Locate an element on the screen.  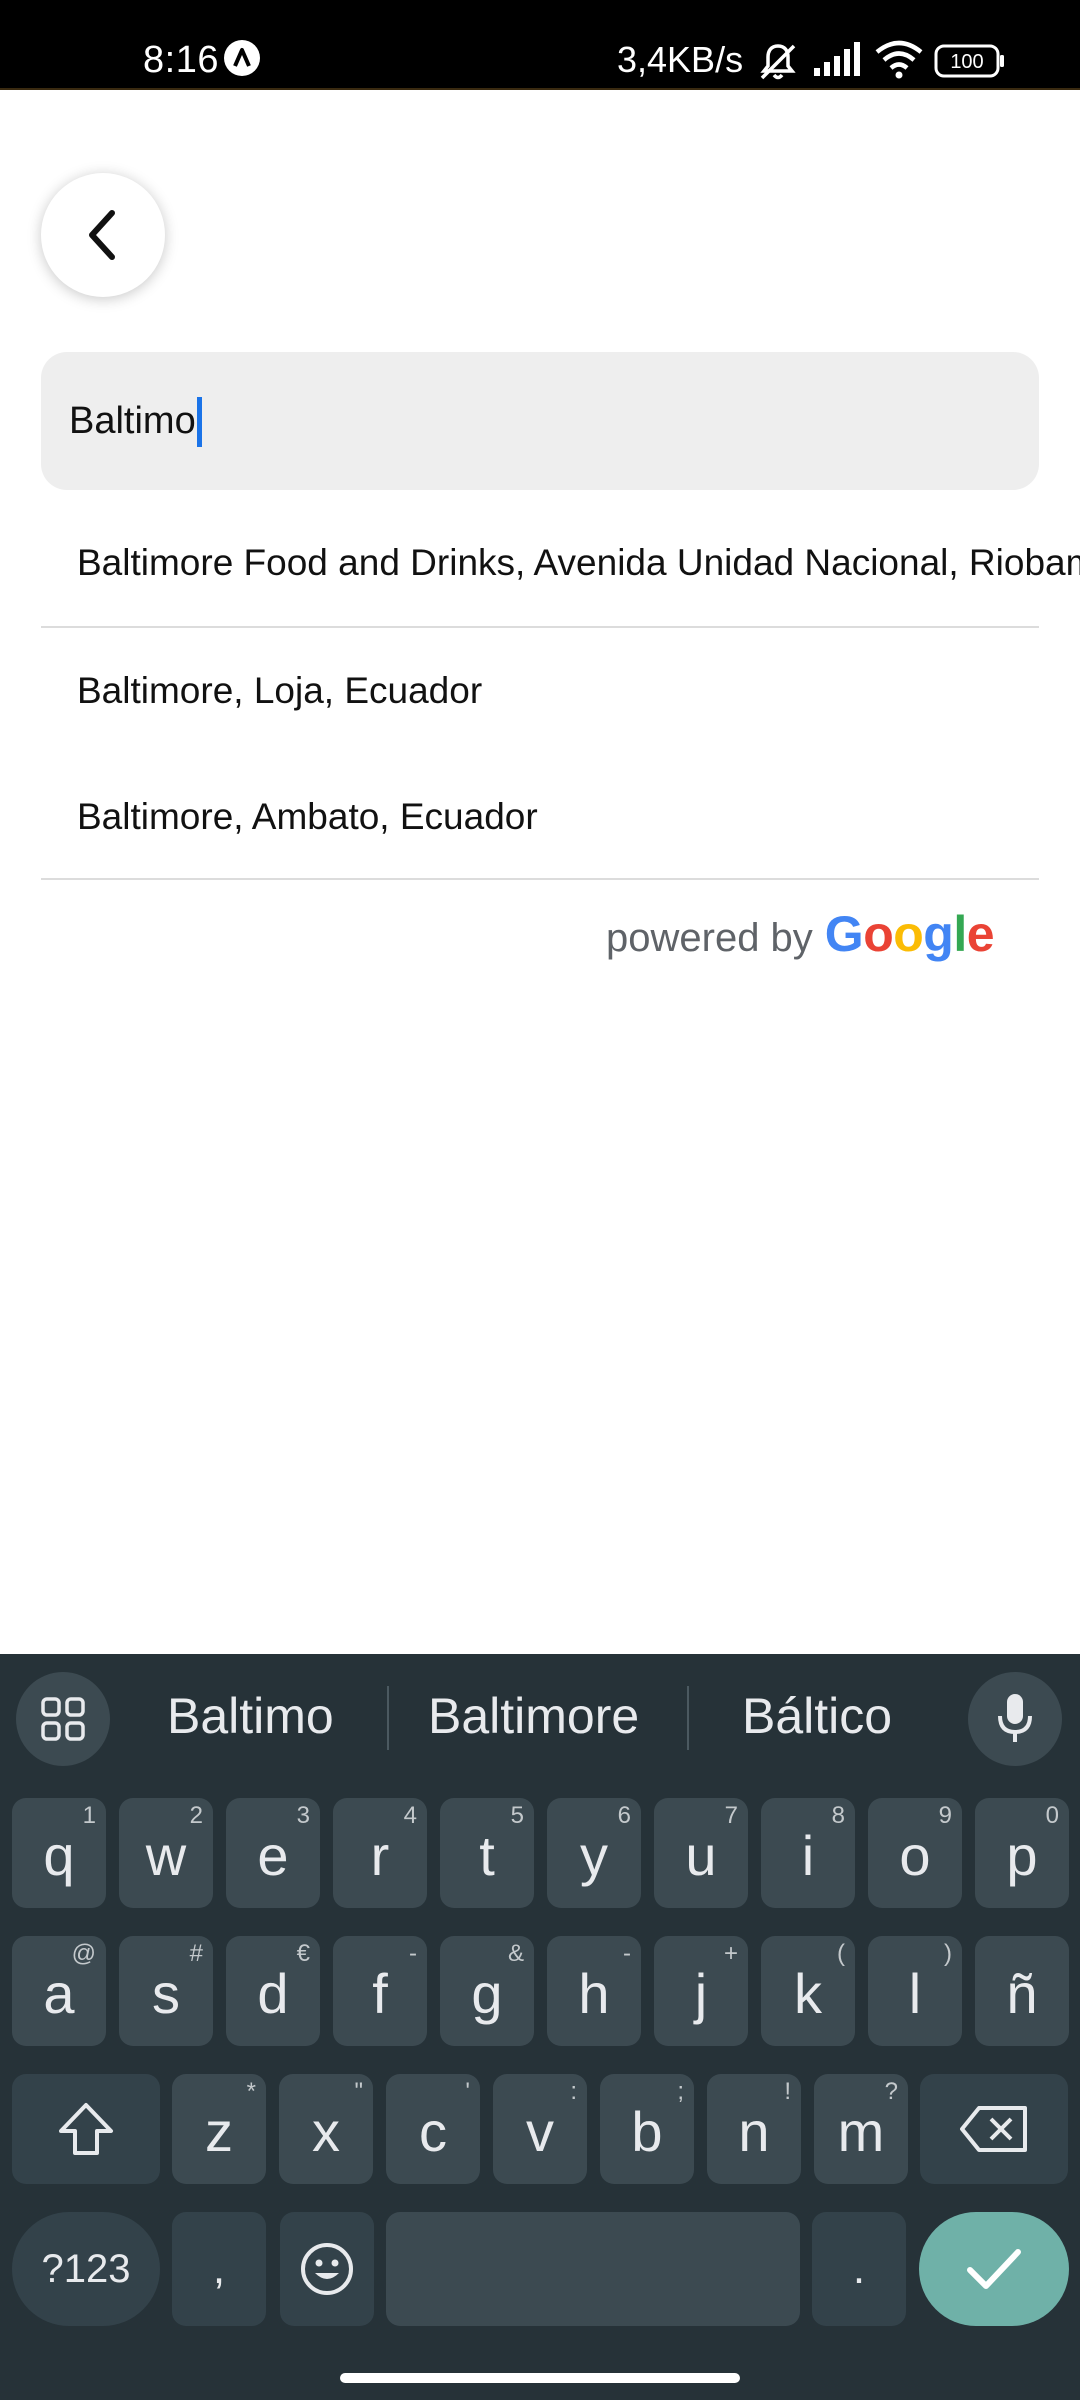
key-ñ: ñ is located at coordinates (1022, 1991).